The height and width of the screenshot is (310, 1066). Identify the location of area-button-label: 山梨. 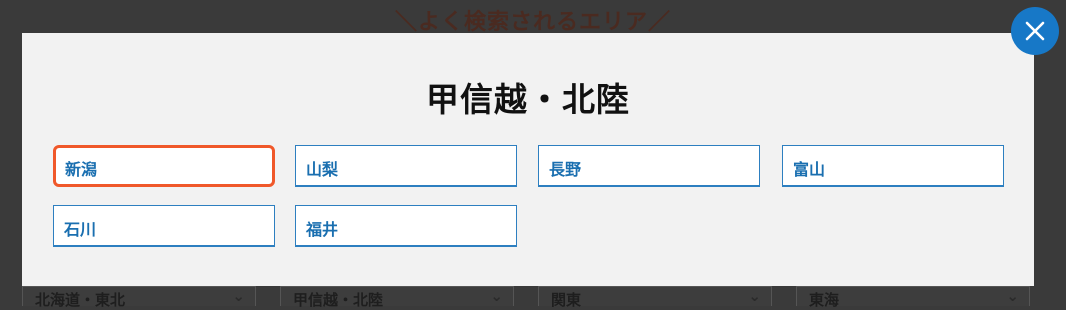
(322, 169).